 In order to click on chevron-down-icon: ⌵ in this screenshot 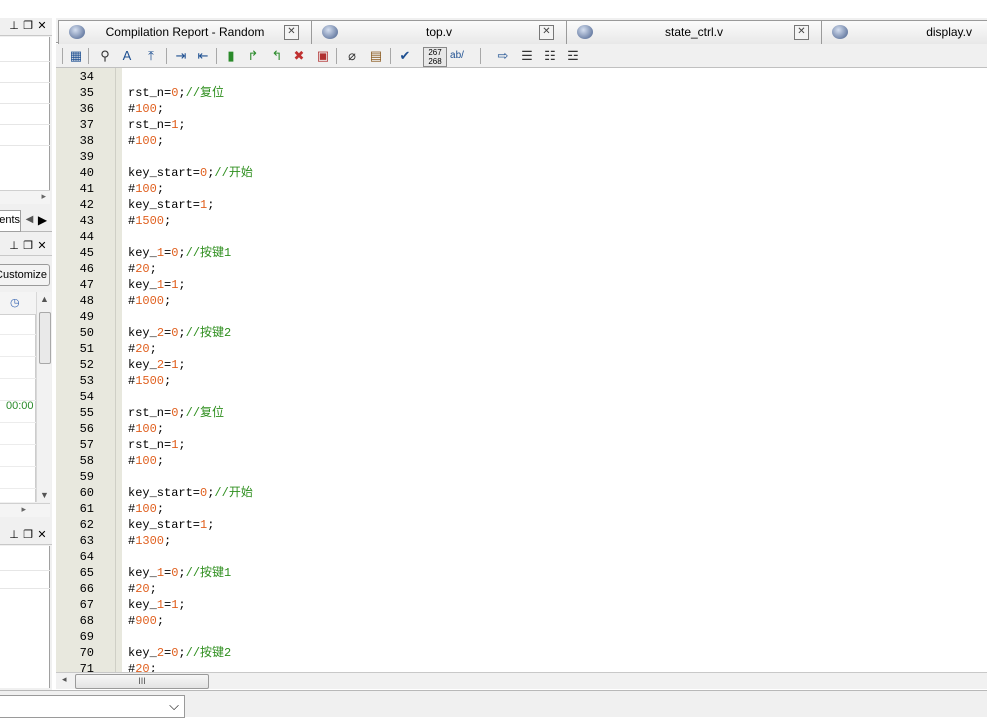, I will do `click(174, 705)`.